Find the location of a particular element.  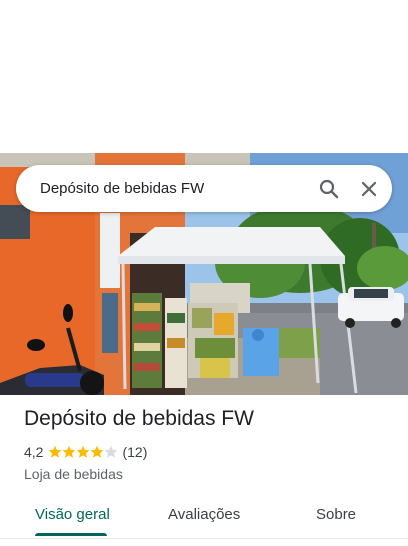

search-icon is located at coordinates (329, 189).